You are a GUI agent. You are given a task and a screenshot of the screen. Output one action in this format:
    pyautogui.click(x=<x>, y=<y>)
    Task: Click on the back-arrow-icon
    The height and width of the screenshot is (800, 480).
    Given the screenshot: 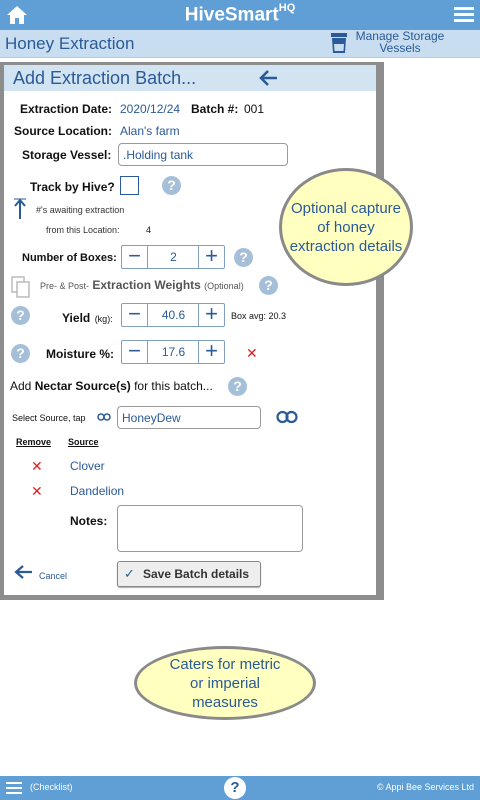 What is the action you would take?
    pyautogui.click(x=269, y=78)
    